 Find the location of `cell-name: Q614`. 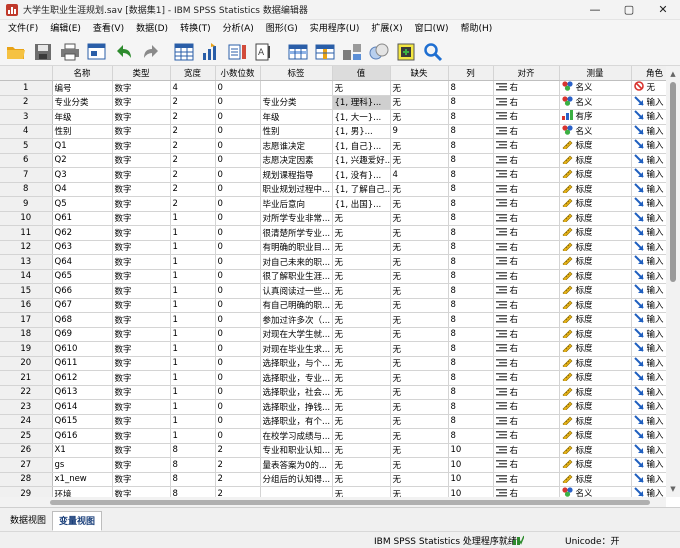

cell-name: Q614 is located at coordinates (82, 407).